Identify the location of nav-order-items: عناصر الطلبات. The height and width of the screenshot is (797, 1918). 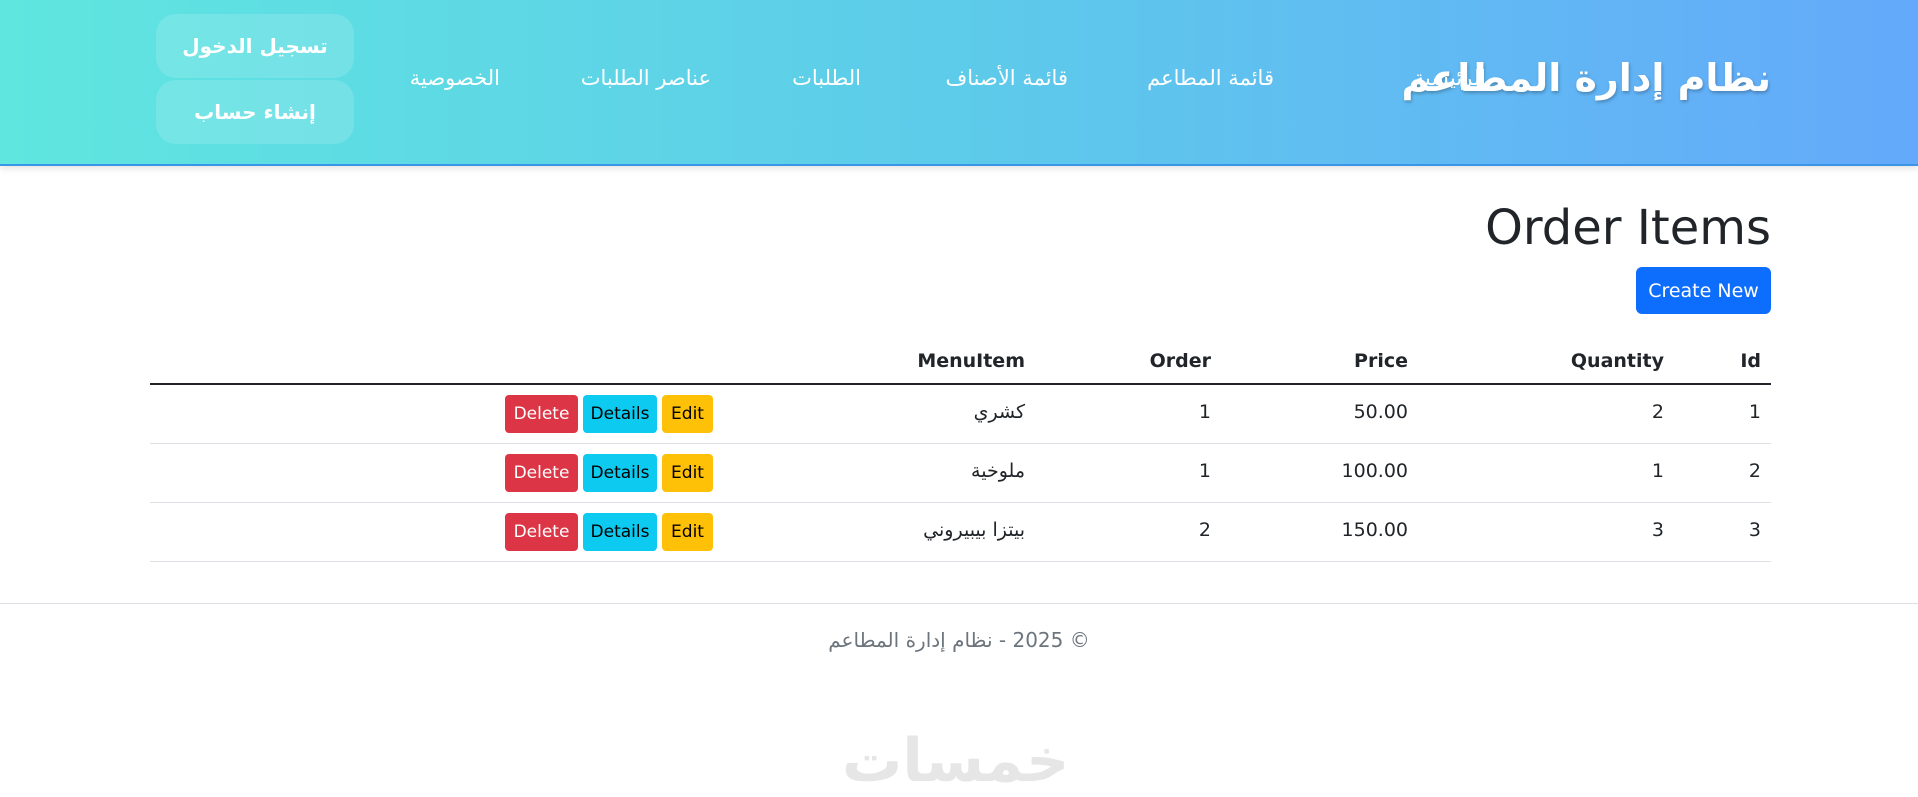
(646, 78).